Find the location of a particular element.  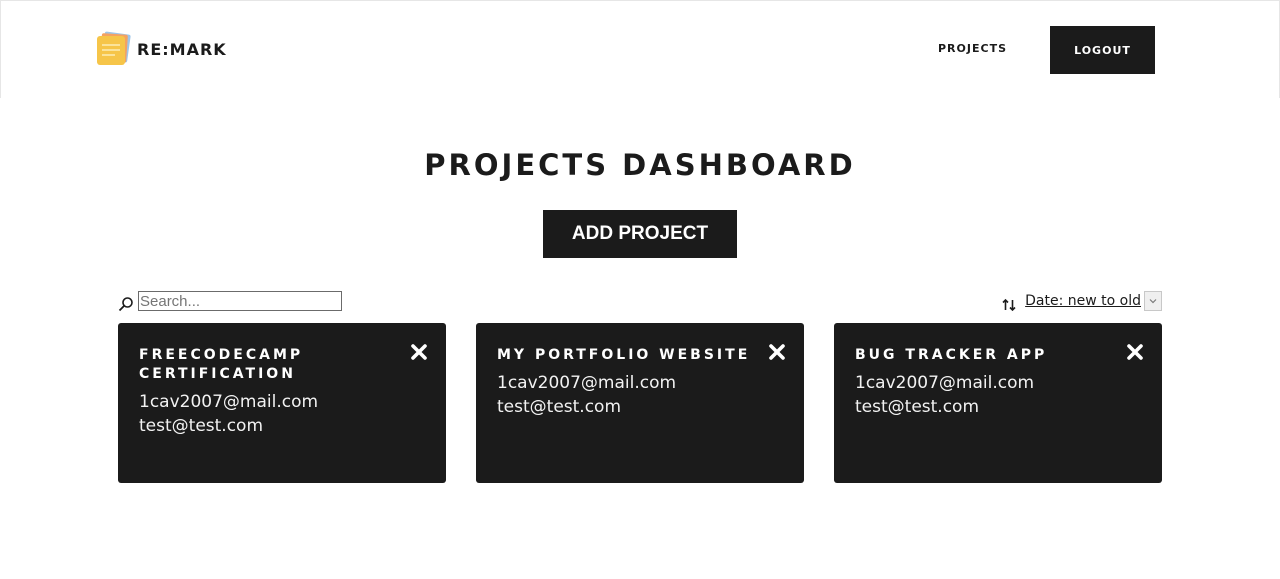

nav-link-projects: PROJECTS is located at coordinates (972, 48).